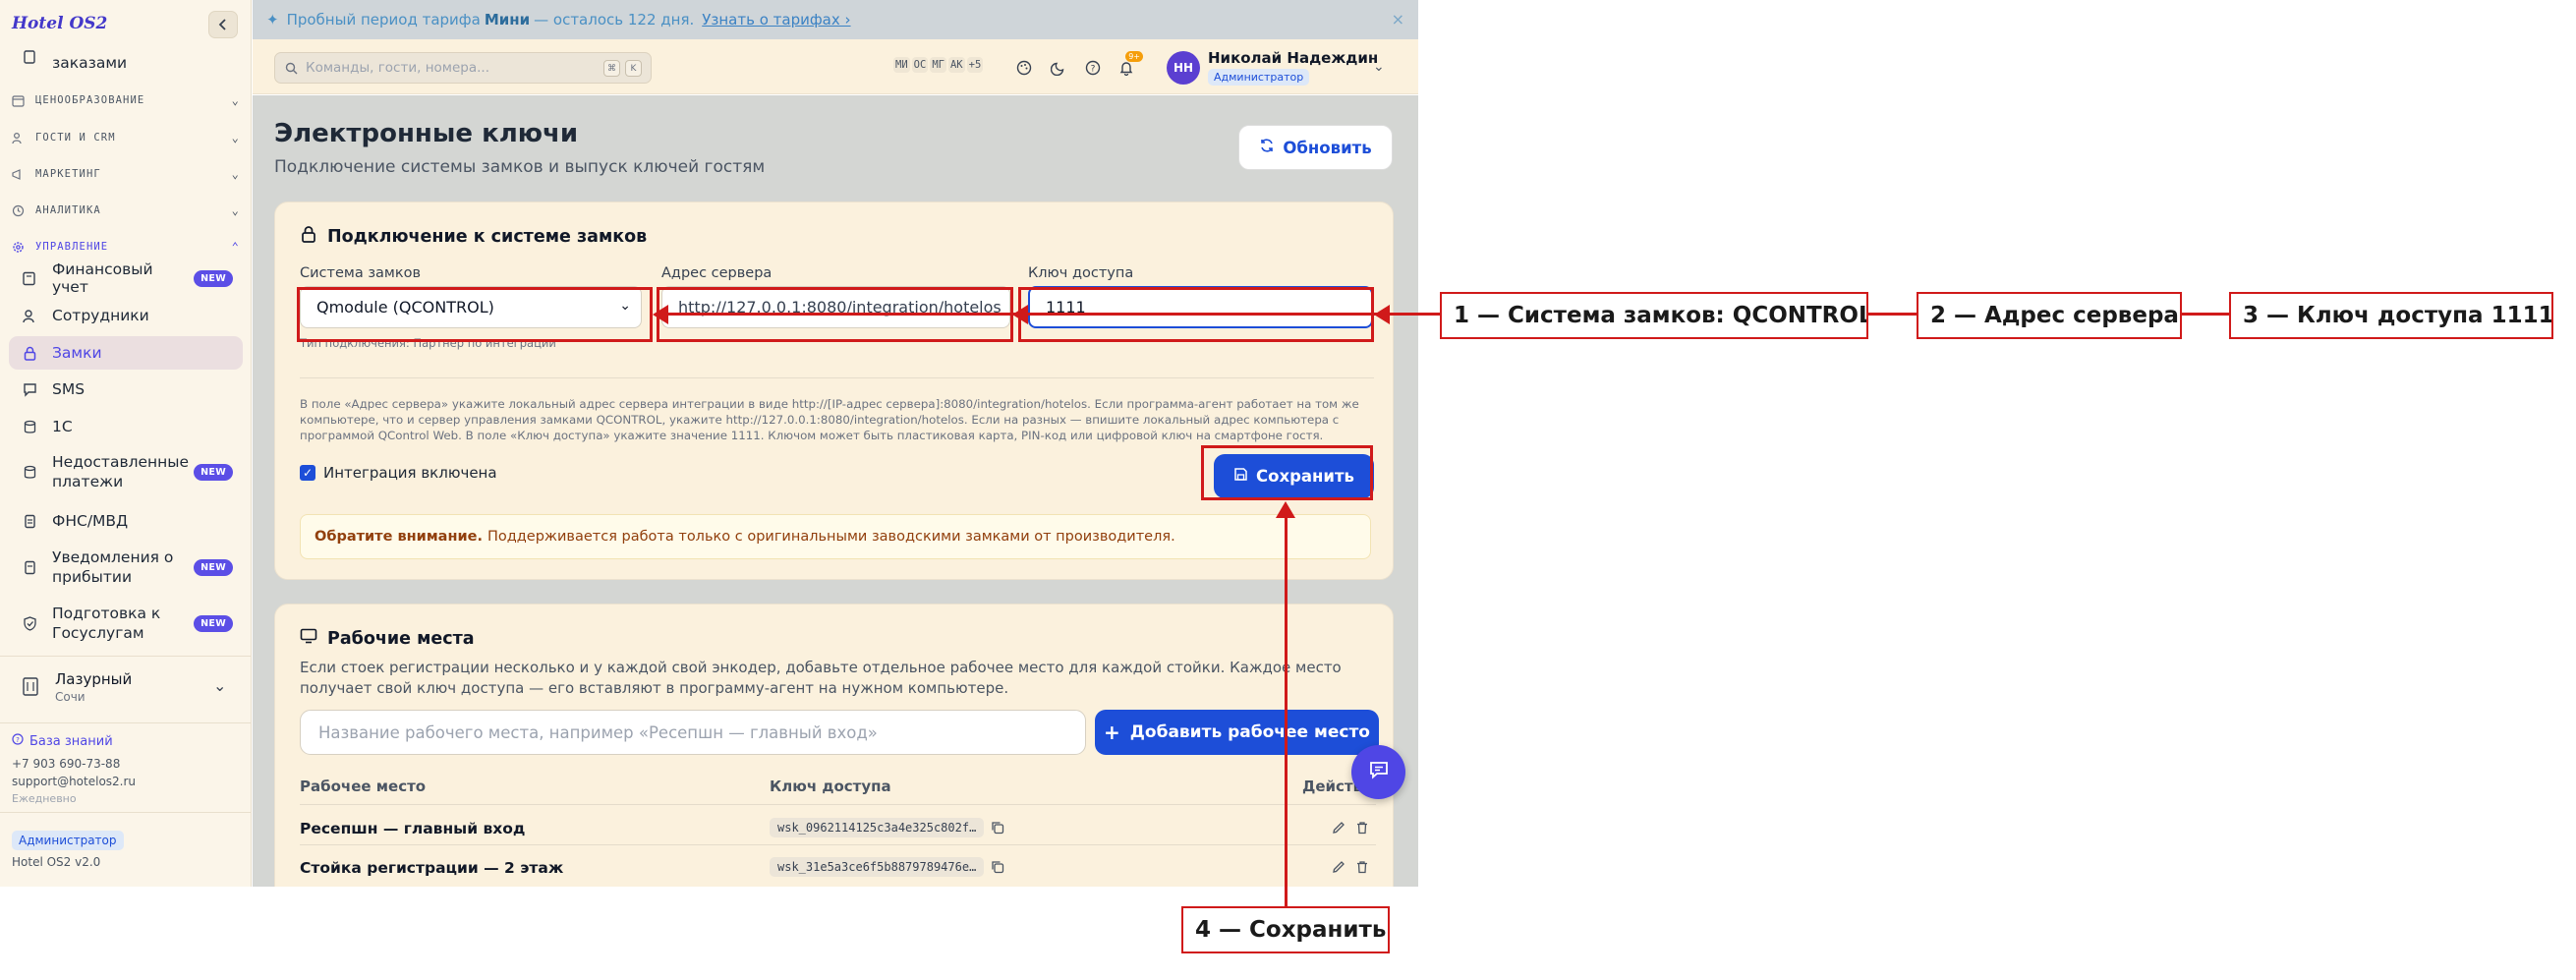 The height and width of the screenshot is (980, 2576). Describe the element at coordinates (60, 24) in the screenshot. I see `app-logo: Hotel OS2` at that location.